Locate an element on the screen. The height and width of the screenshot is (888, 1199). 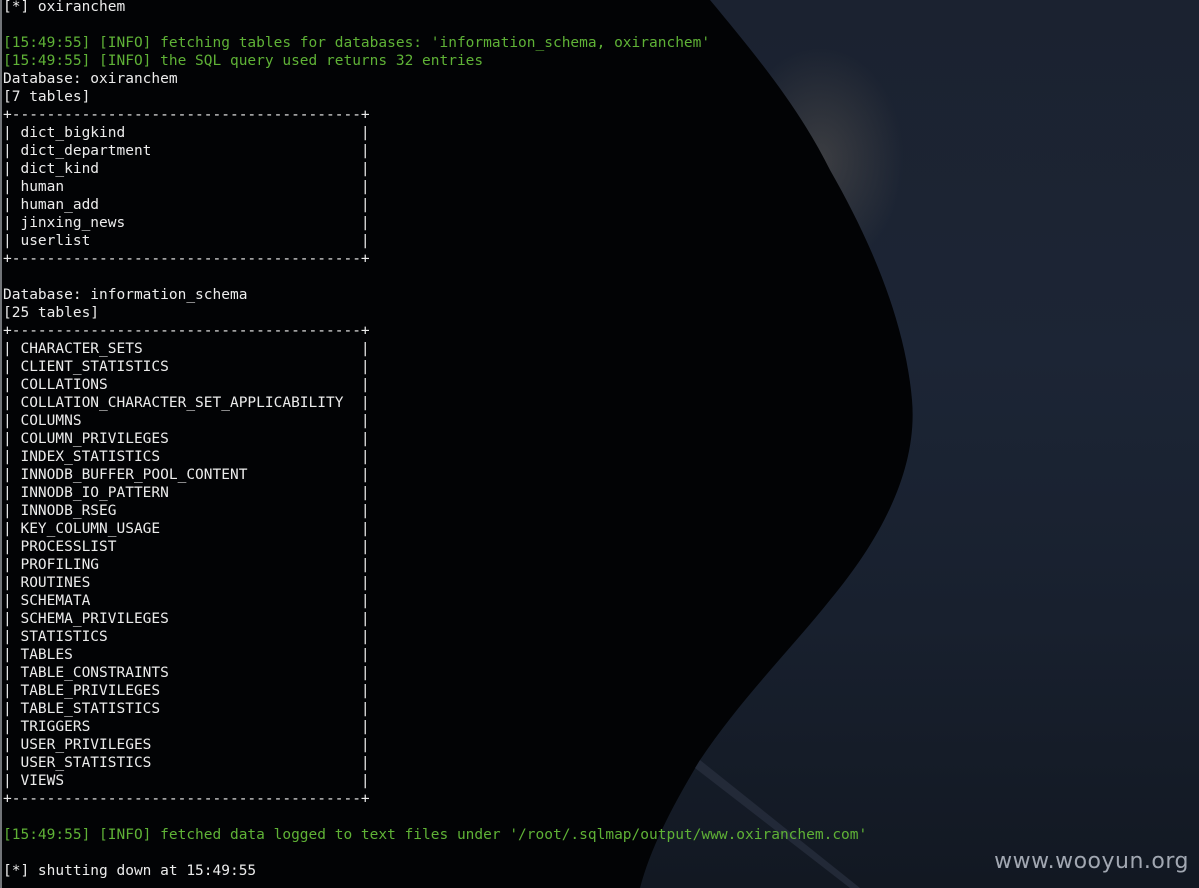
terminal-line: Database: oxiranchem is located at coordinates (90, 79).